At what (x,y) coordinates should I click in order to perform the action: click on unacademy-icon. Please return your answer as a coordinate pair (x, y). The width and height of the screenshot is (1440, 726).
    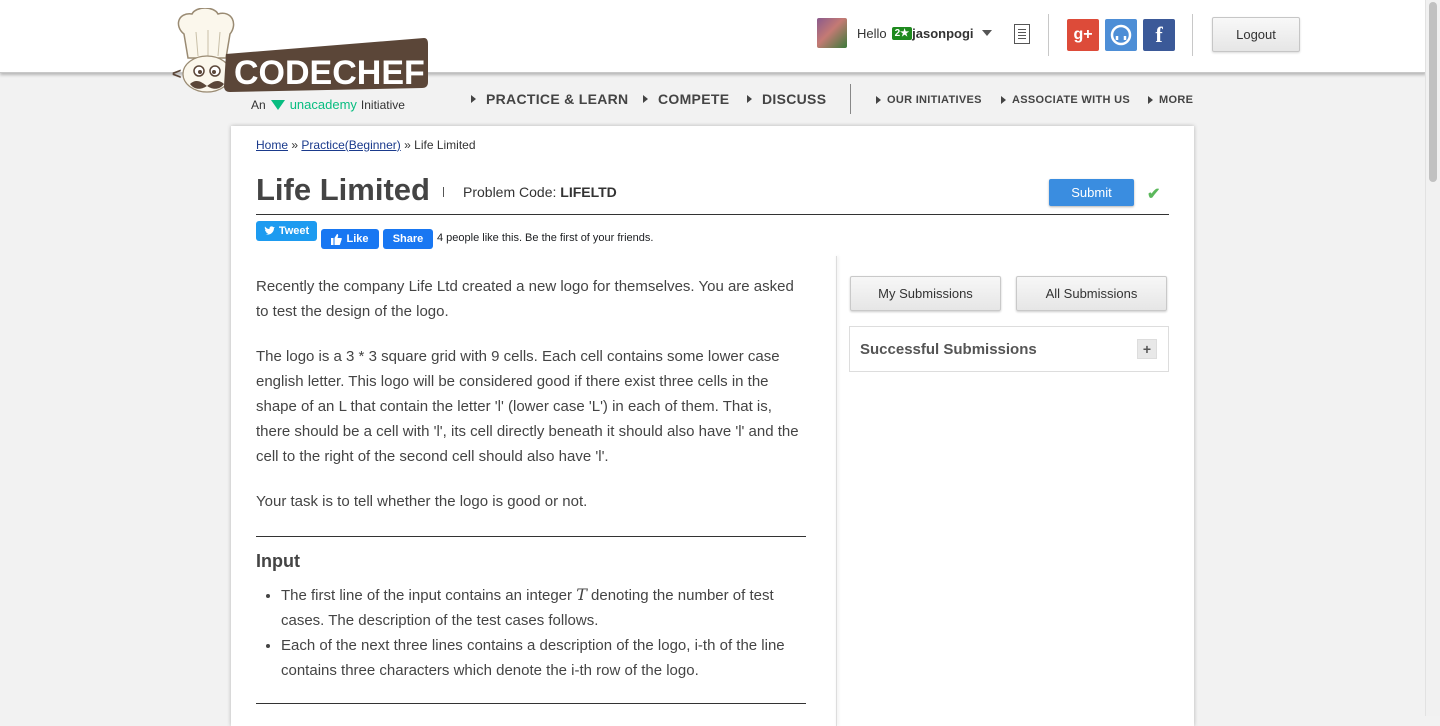
    Looking at the image, I should click on (277, 104).